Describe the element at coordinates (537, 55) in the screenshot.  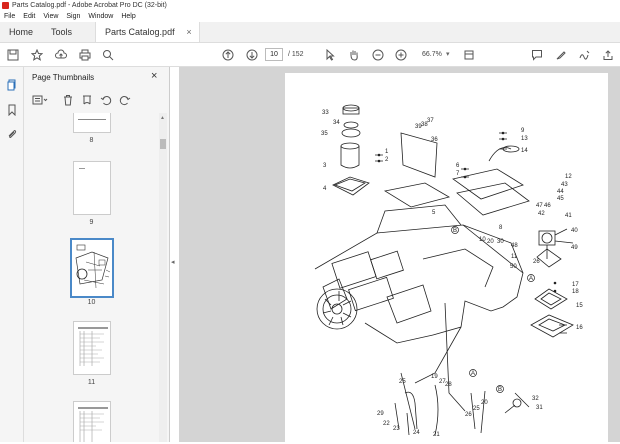
I see `comment-icon` at that location.